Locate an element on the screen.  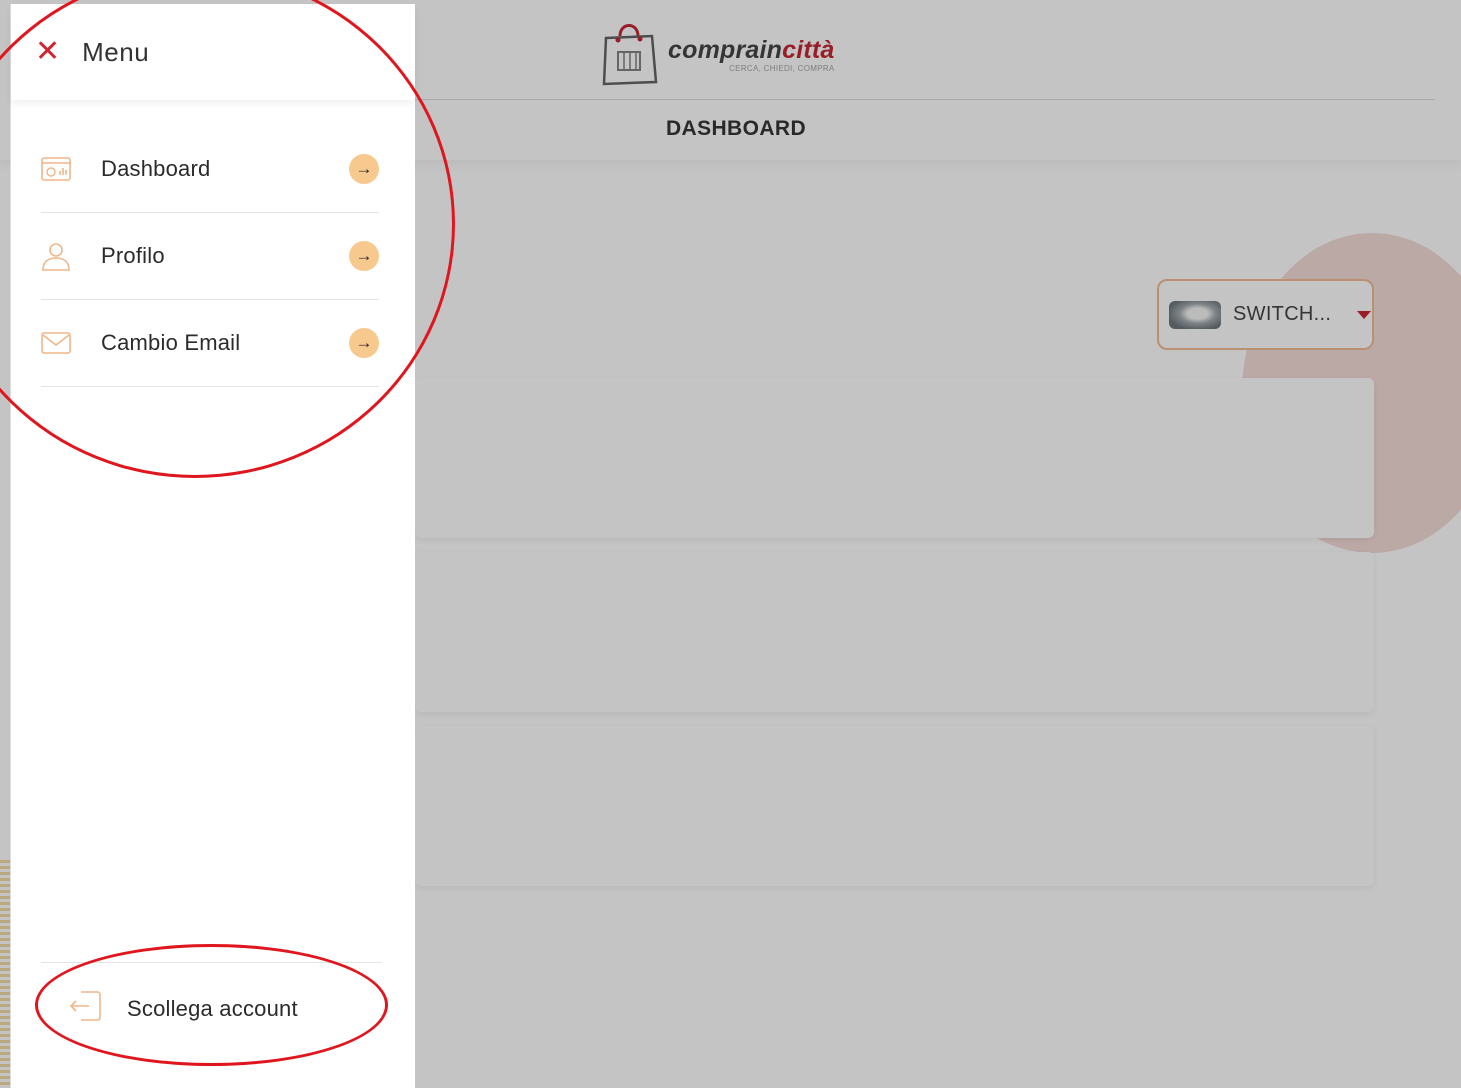
menu-item-label: Cambio Email is located at coordinates (171, 342).